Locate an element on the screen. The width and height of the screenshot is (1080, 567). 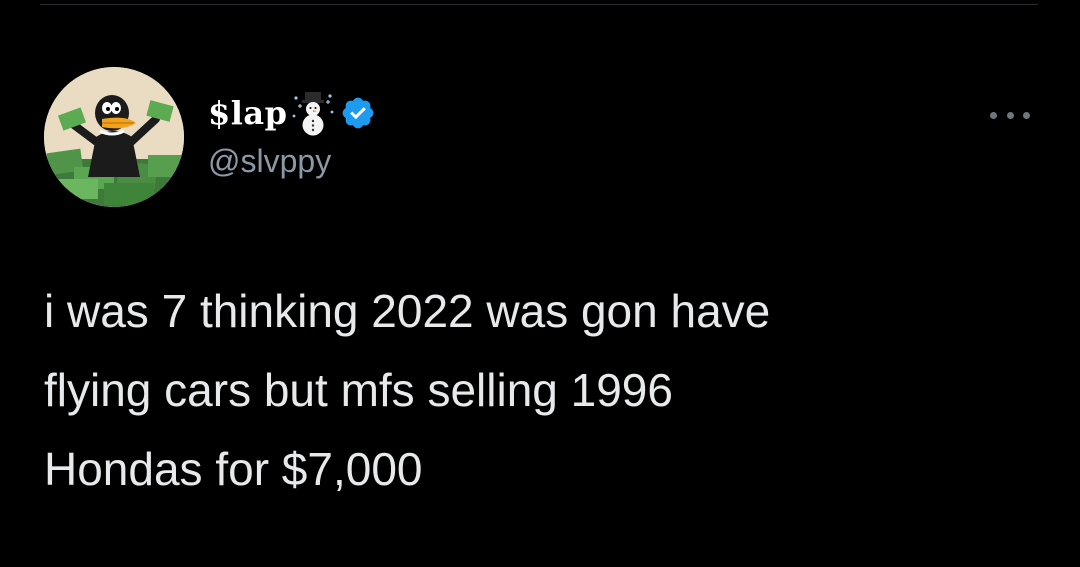
tweet-text-line: Hondas for $7,000 is located at coordinates (233, 469).